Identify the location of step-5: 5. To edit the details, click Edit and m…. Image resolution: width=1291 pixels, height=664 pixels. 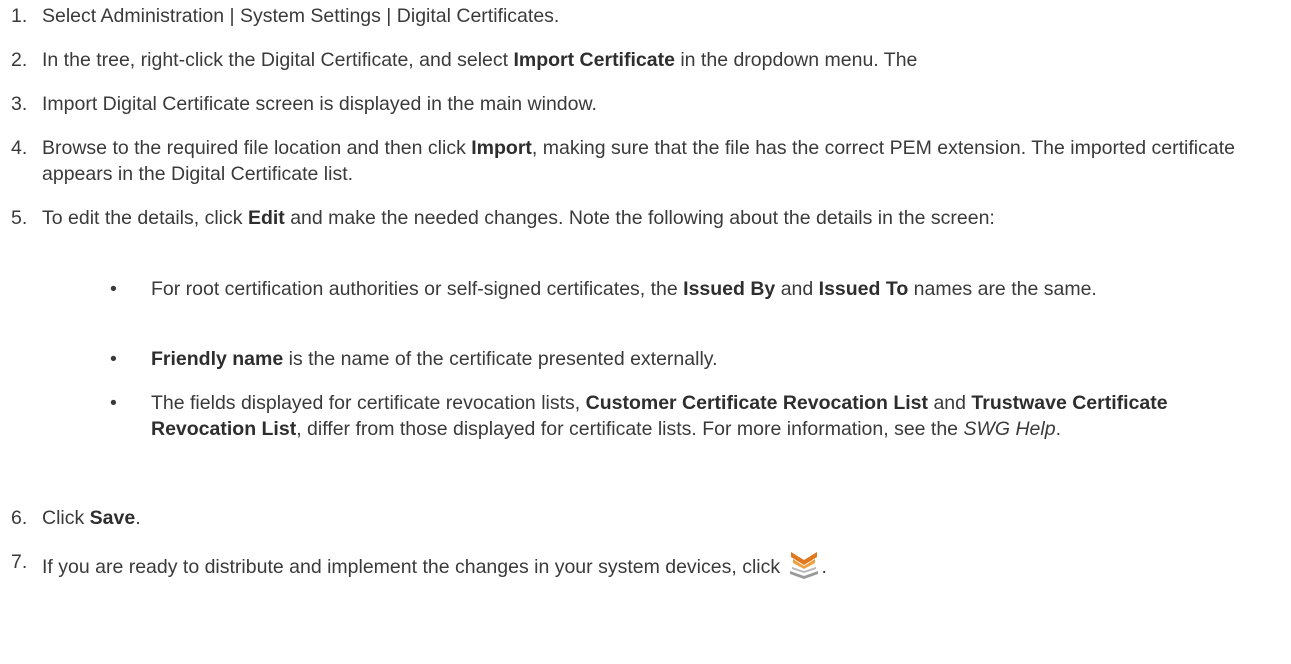
(635, 218).